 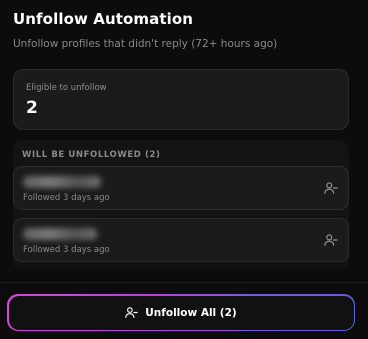 What do you see at coordinates (103, 19) in the screenshot?
I see `page-title: Unfollow Automation` at bounding box center [103, 19].